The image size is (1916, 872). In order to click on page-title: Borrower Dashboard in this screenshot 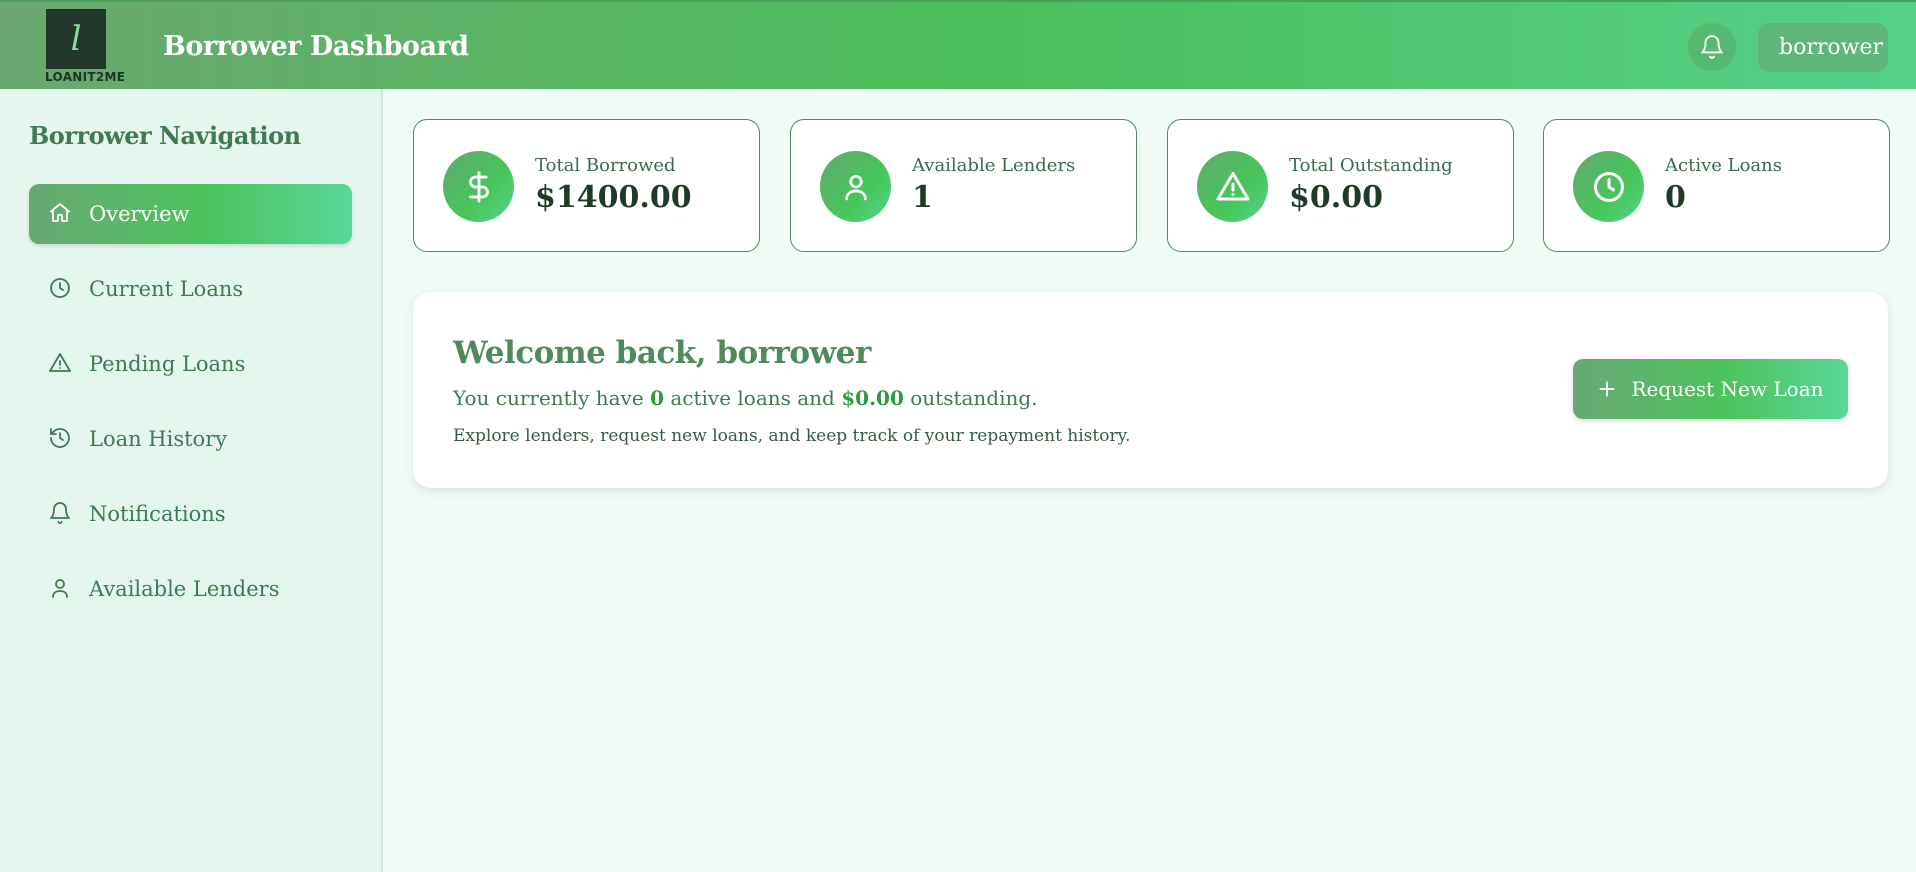, I will do `click(316, 46)`.